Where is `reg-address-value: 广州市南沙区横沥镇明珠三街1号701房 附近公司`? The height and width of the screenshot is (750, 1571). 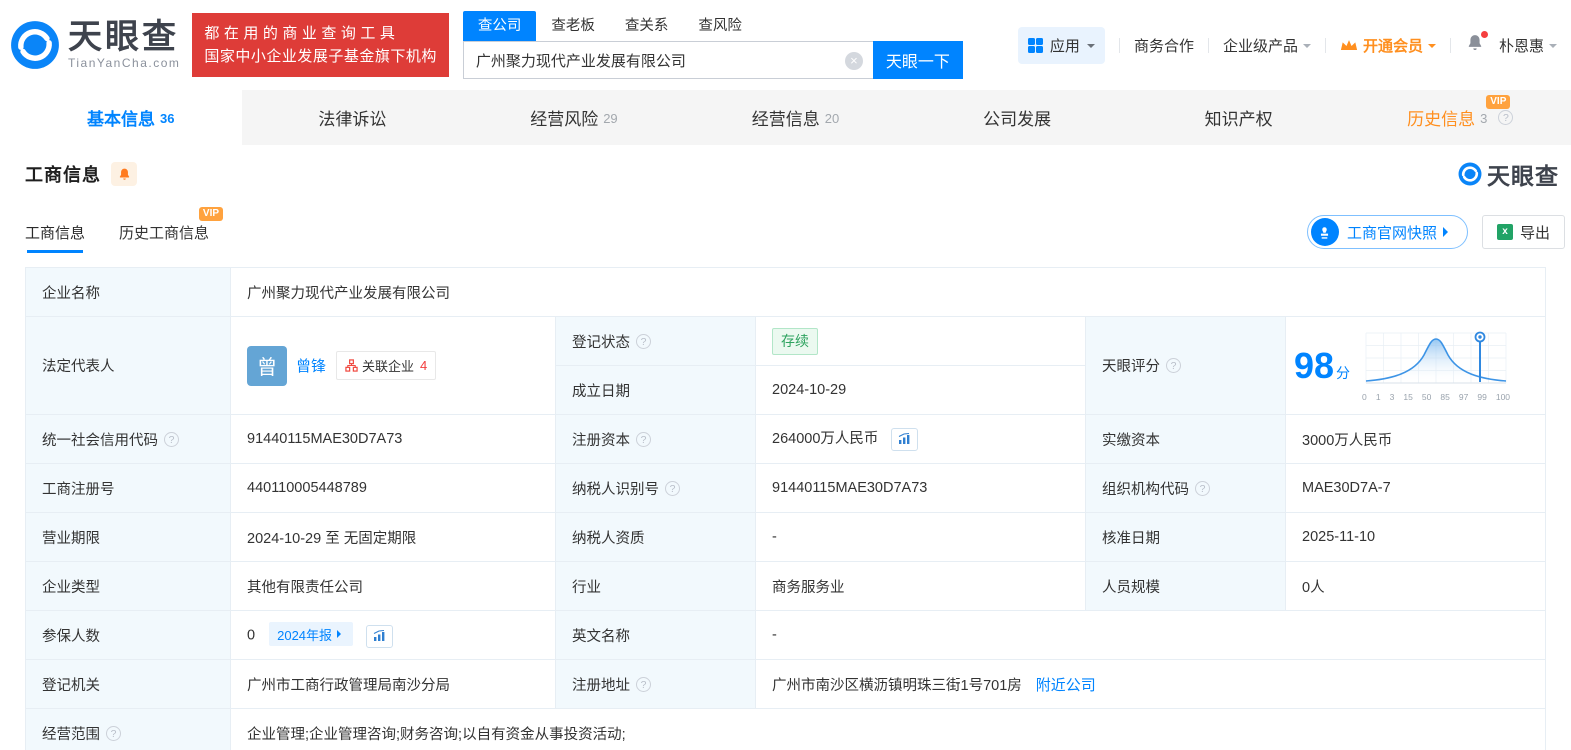 reg-address-value: 广州市南沙区横沥镇明珠三街1号701房 附近公司 is located at coordinates (1150, 684).